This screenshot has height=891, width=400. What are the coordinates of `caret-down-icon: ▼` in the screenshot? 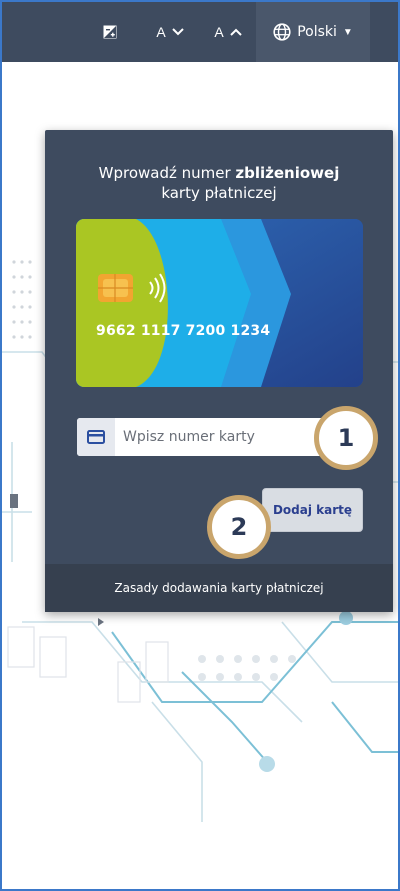 It's located at (347, 32).